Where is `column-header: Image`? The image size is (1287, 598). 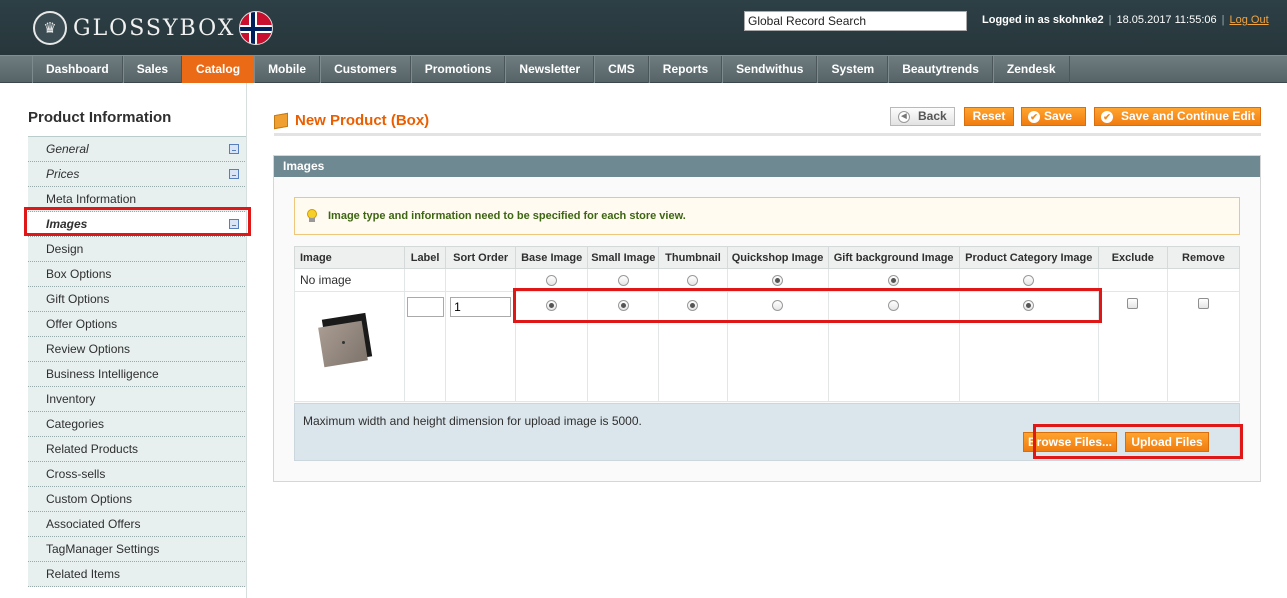
column-header: Image is located at coordinates (349, 257).